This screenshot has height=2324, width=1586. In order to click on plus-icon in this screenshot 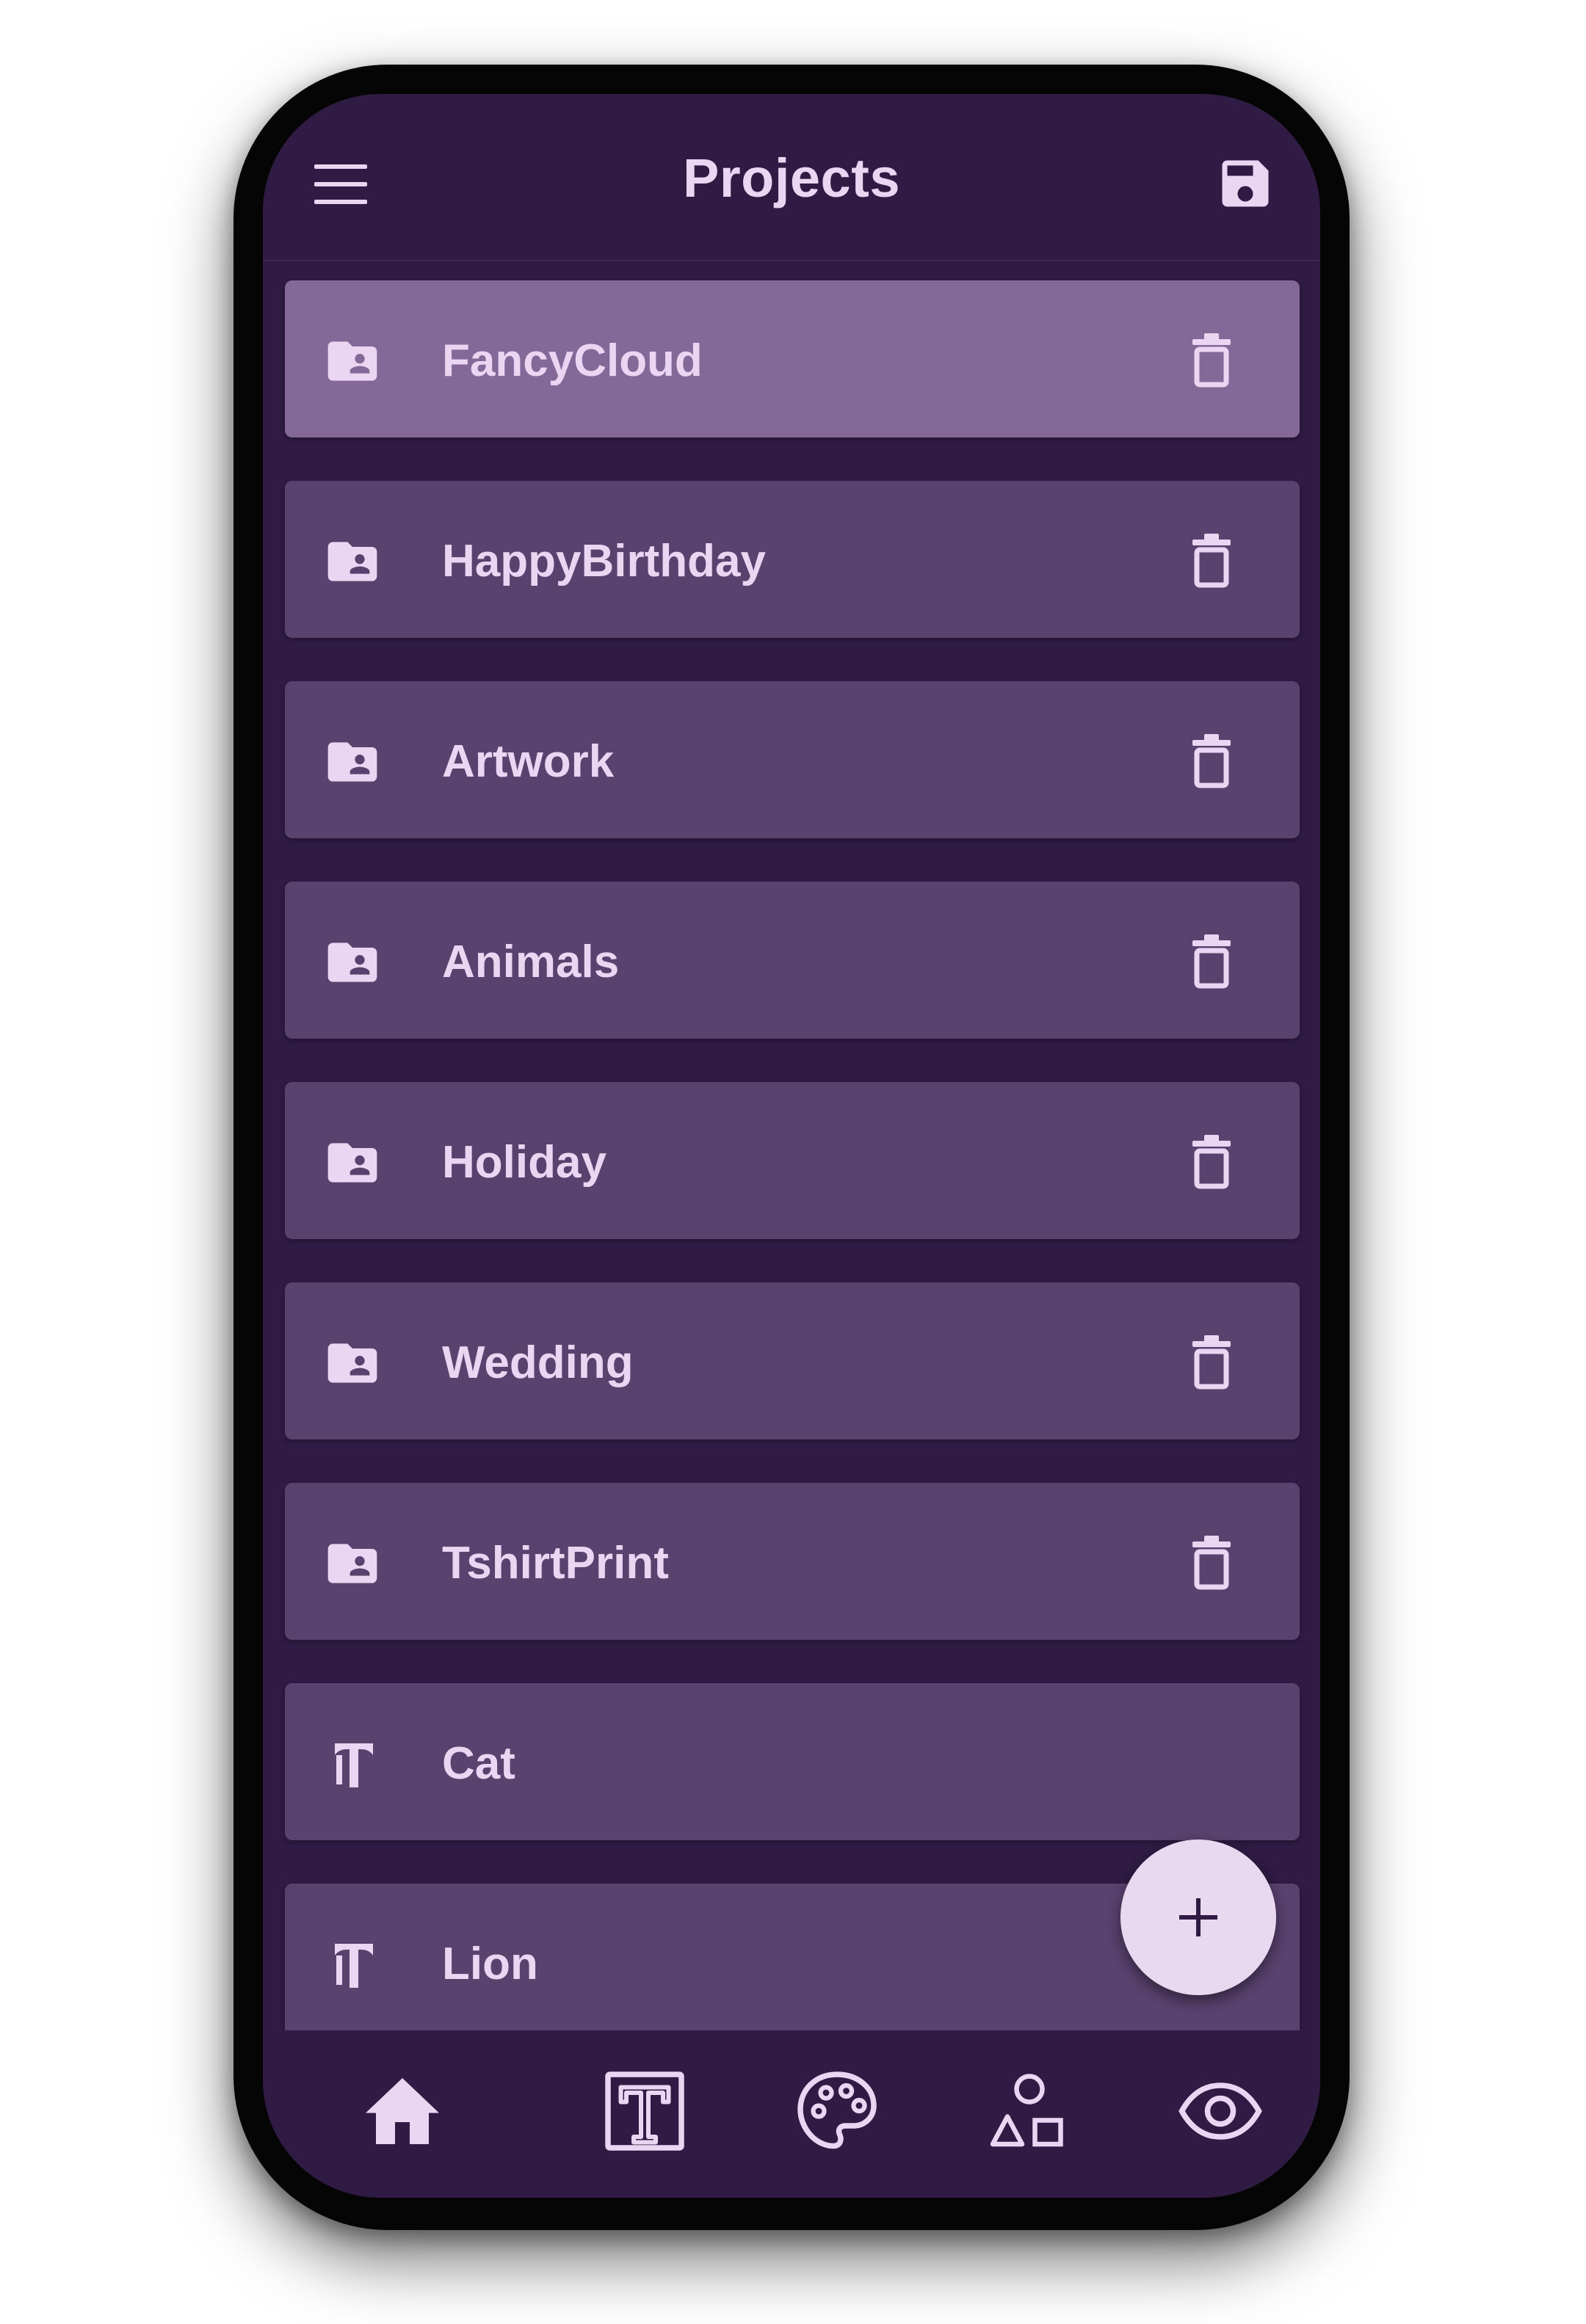, I will do `click(1198, 1917)`.